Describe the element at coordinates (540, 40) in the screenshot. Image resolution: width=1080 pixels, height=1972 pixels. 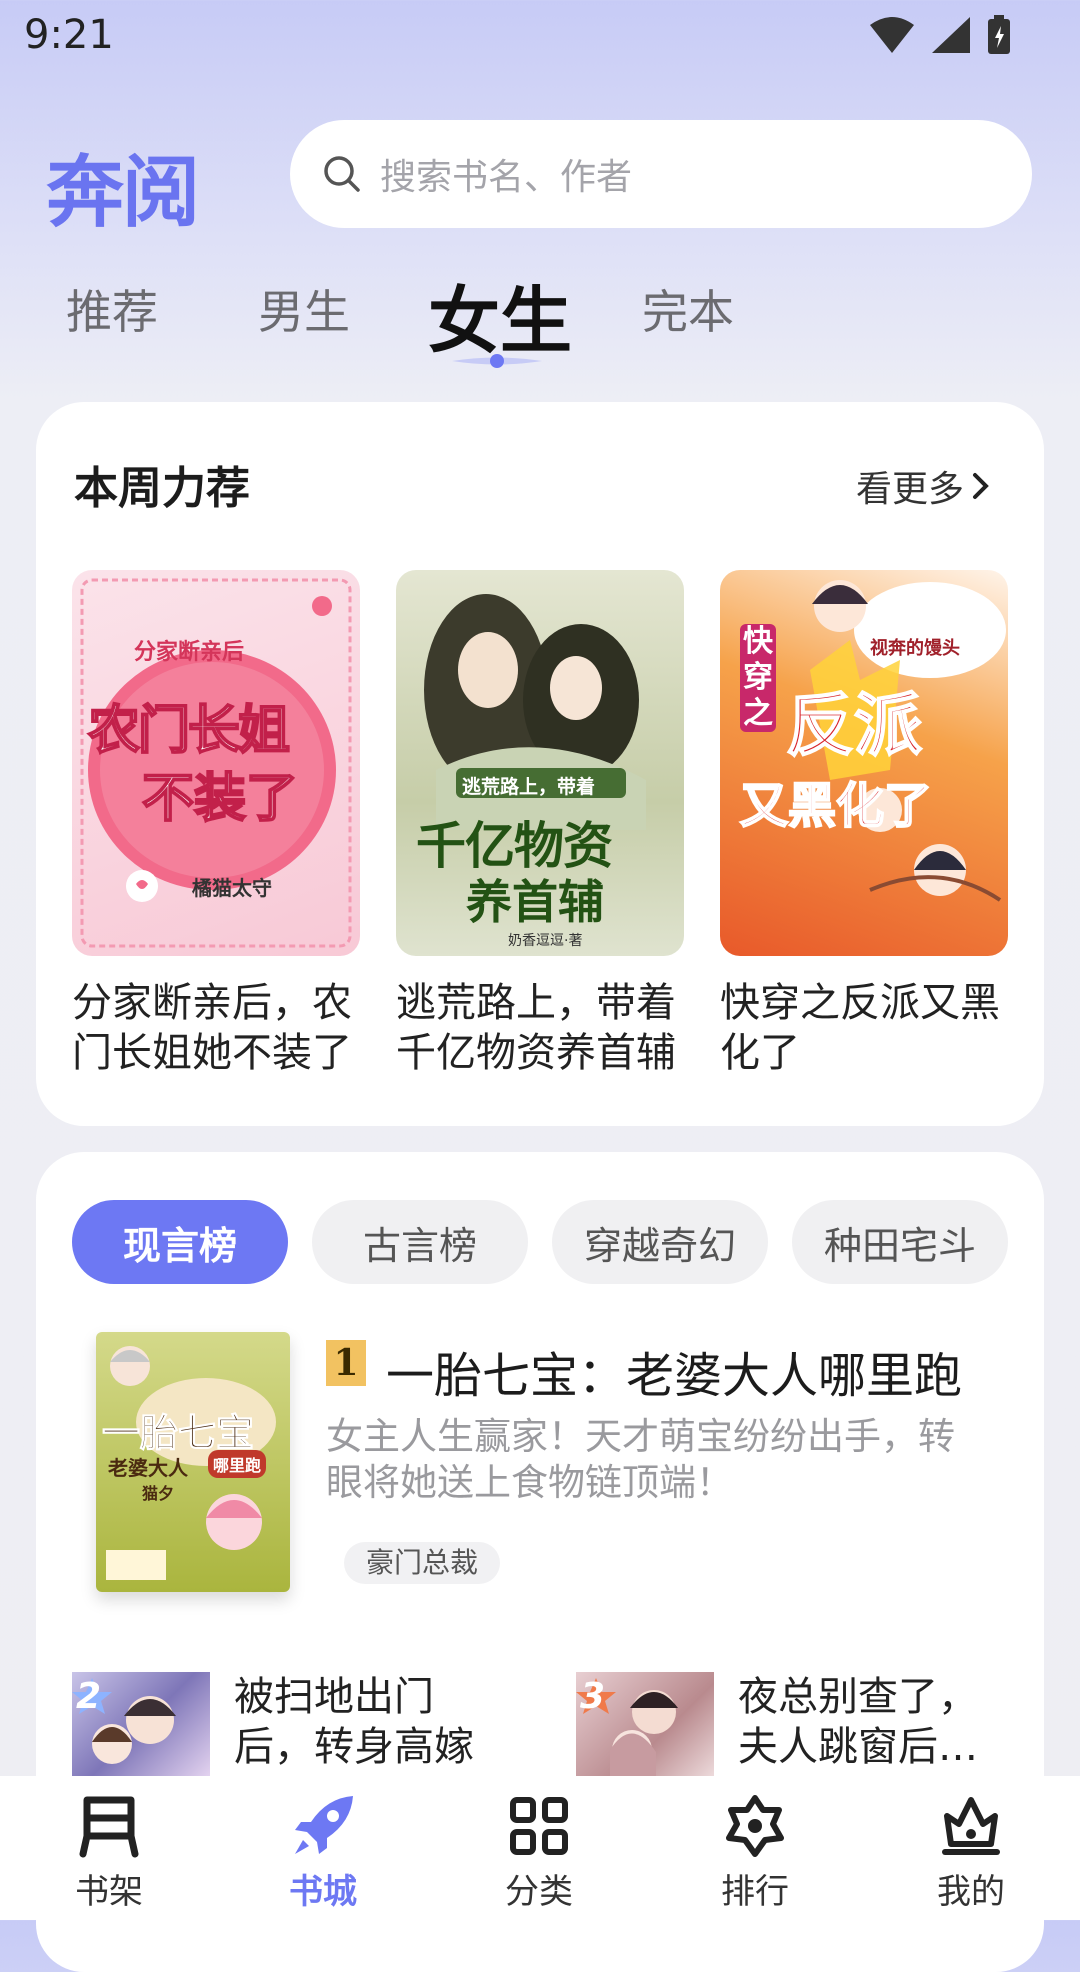
I see `status-bar: 9:21` at that location.